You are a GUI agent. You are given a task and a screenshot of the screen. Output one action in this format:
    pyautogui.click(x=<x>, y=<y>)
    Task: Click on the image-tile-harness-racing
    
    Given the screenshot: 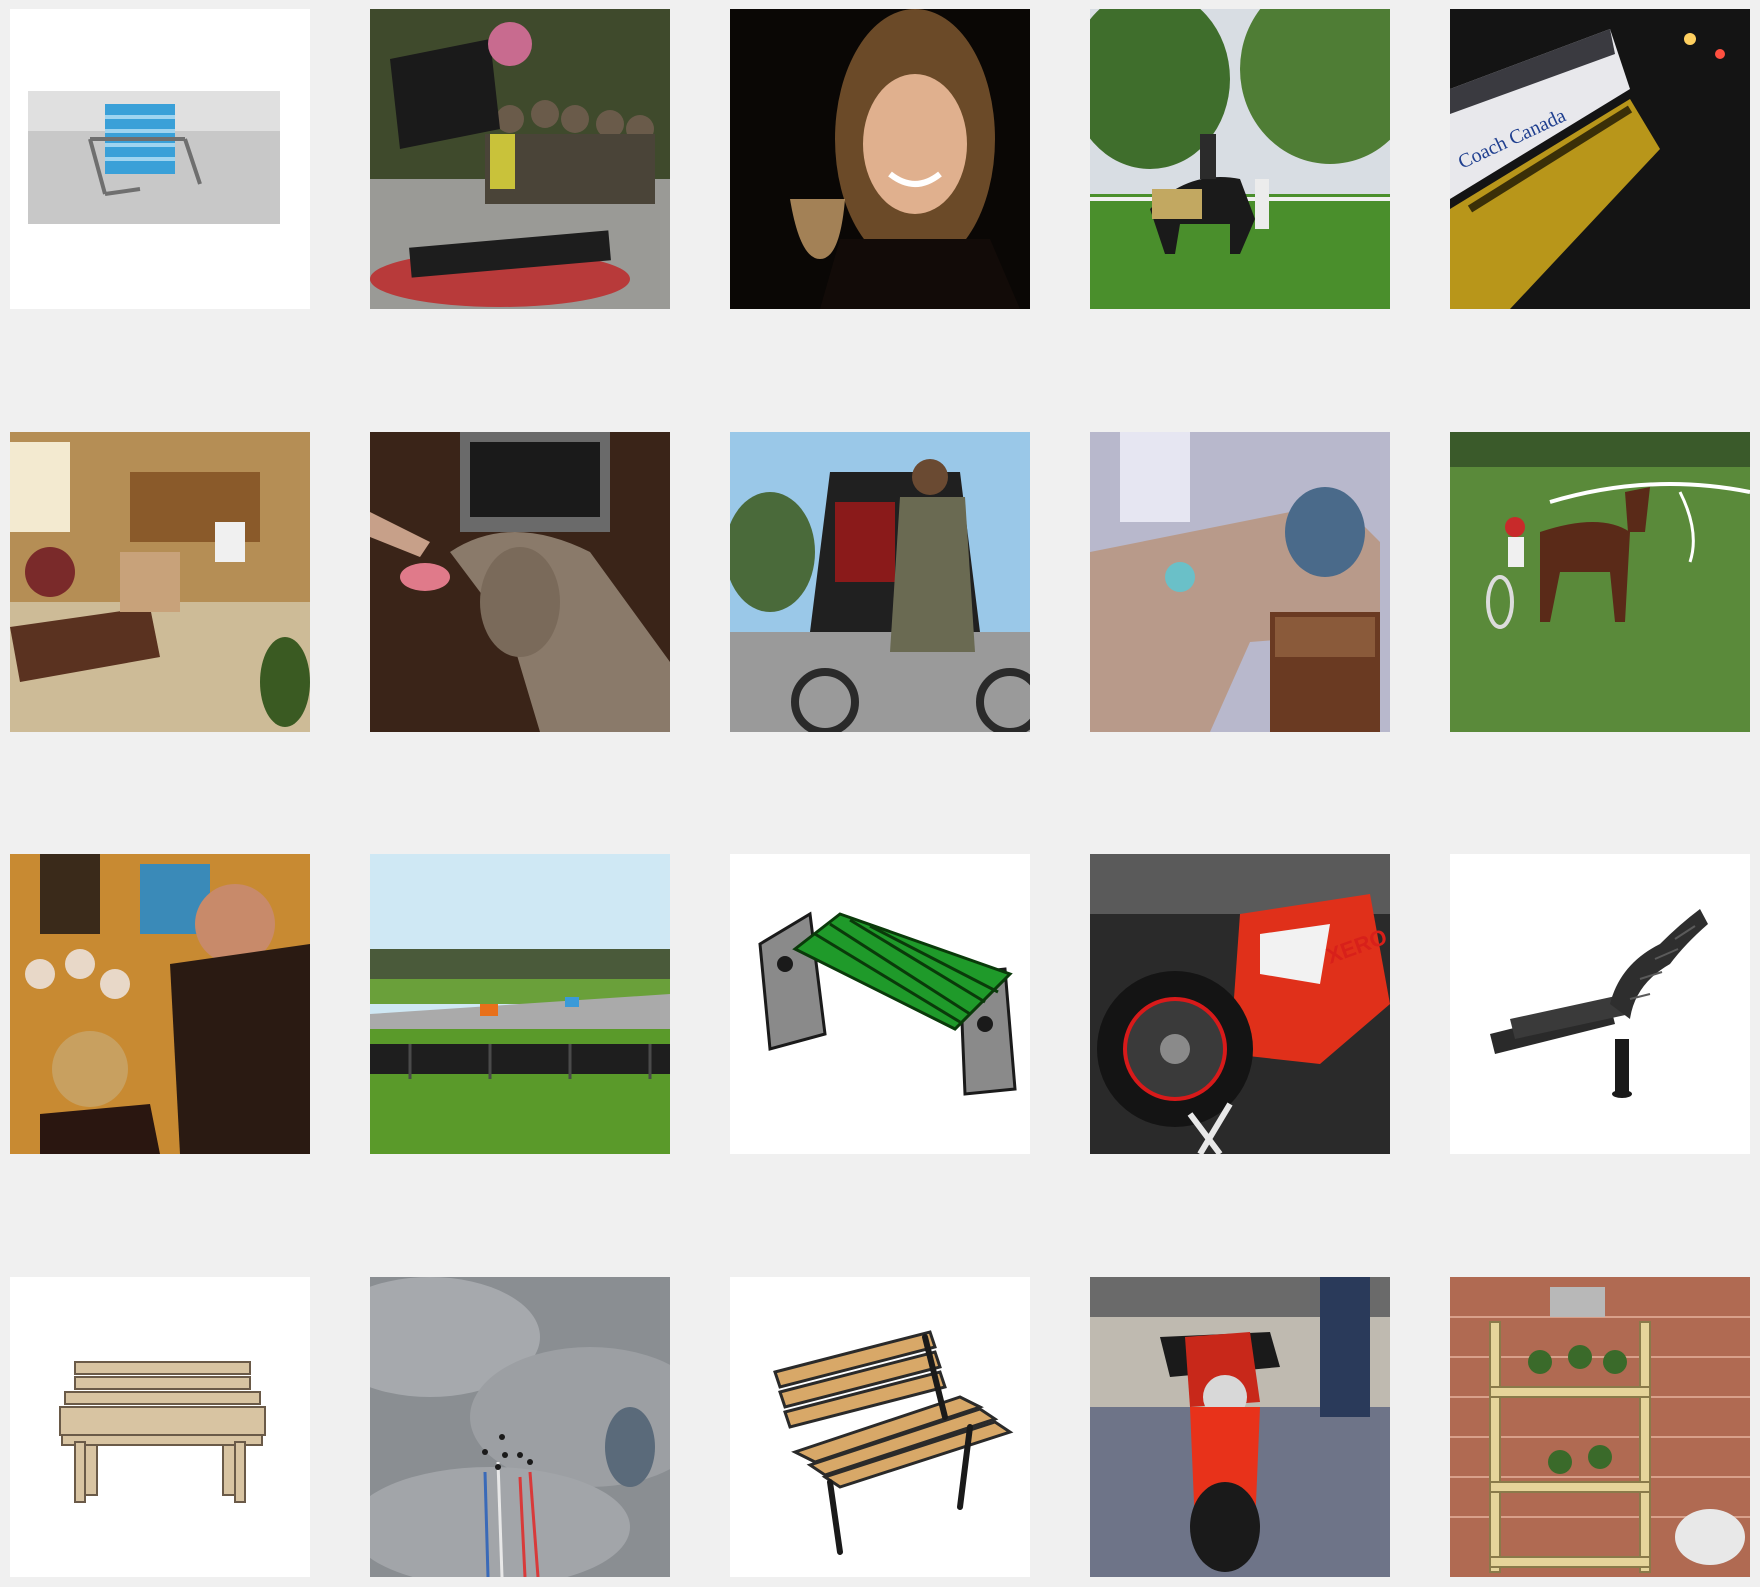 What is the action you would take?
    pyautogui.click(x=1600, y=582)
    